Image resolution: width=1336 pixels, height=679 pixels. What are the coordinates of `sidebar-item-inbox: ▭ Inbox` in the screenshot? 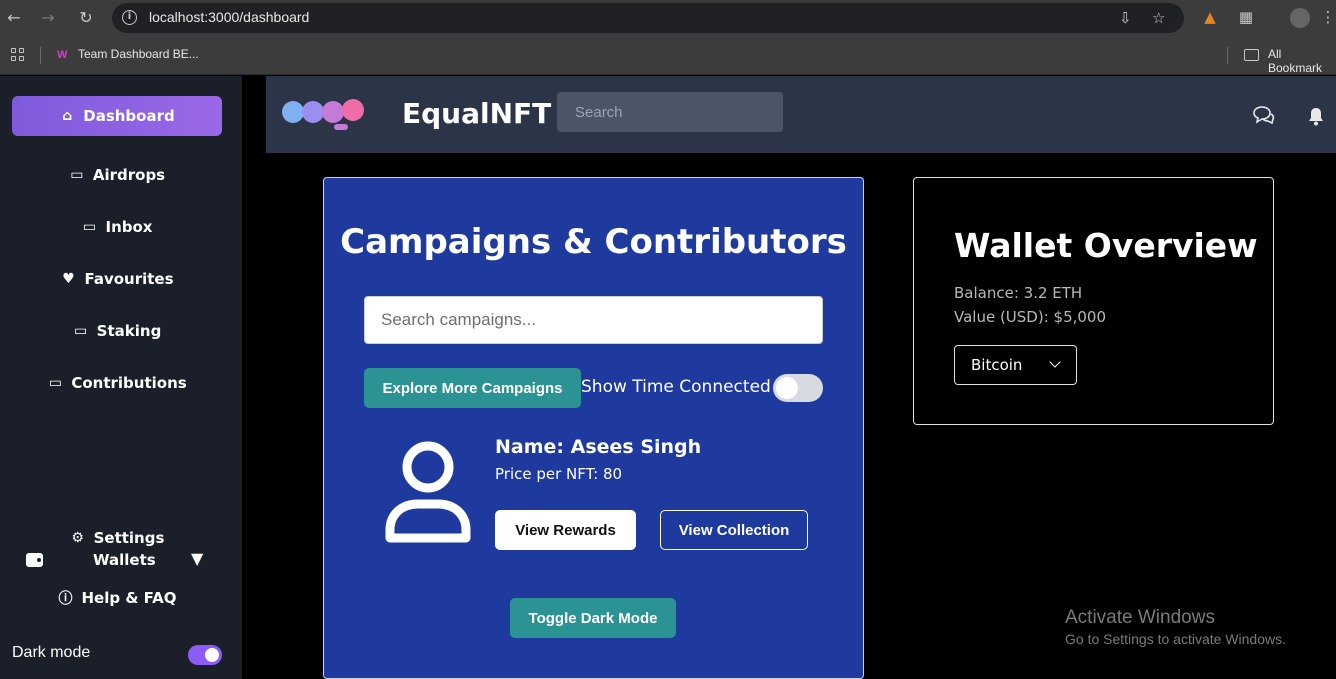 It's located at (117, 227).